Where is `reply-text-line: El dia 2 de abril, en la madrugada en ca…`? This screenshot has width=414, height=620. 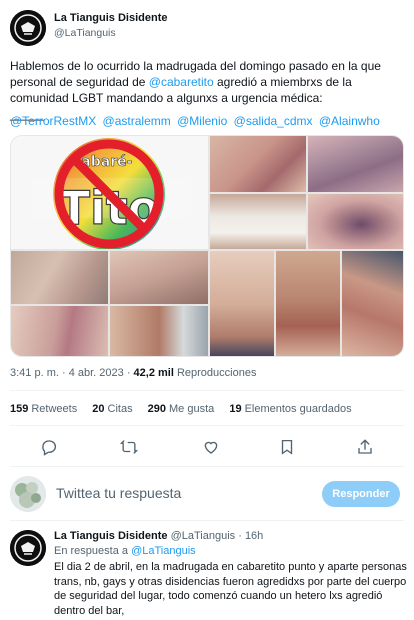 reply-text-line: El dia 2 de abril, en la madrugada en ca… is located at coordinates (230, 567).